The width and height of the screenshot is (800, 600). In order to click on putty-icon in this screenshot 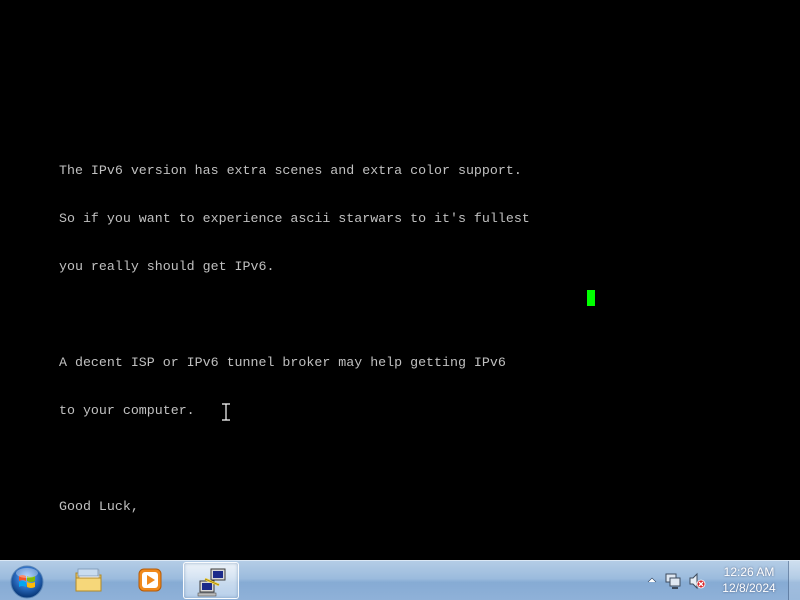, I will do `click(211, 582)`.